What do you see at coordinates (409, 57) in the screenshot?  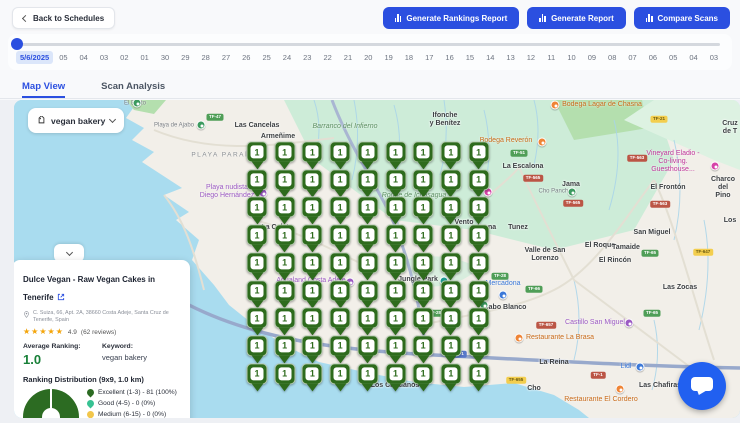 I see `timeline-date: 18` at bounding box center [409, 57].